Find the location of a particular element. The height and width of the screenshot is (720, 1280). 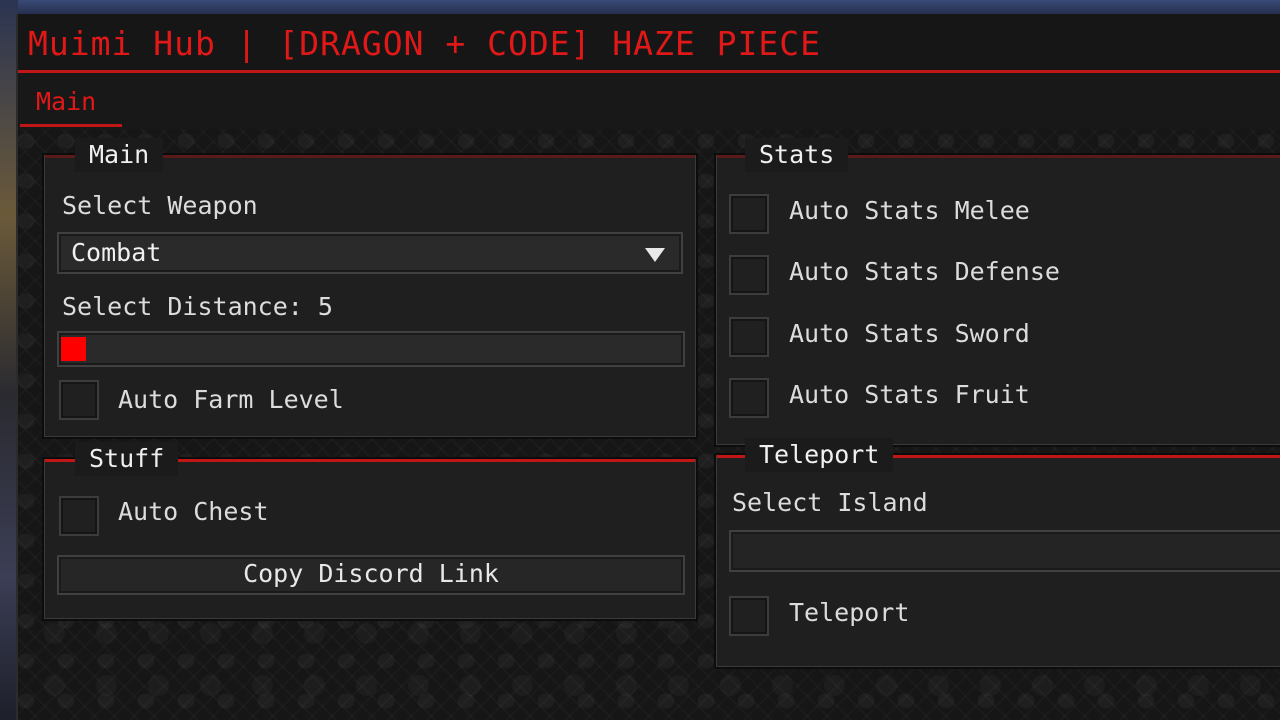

teleport-checkbox is located at coordinates (749, 616).